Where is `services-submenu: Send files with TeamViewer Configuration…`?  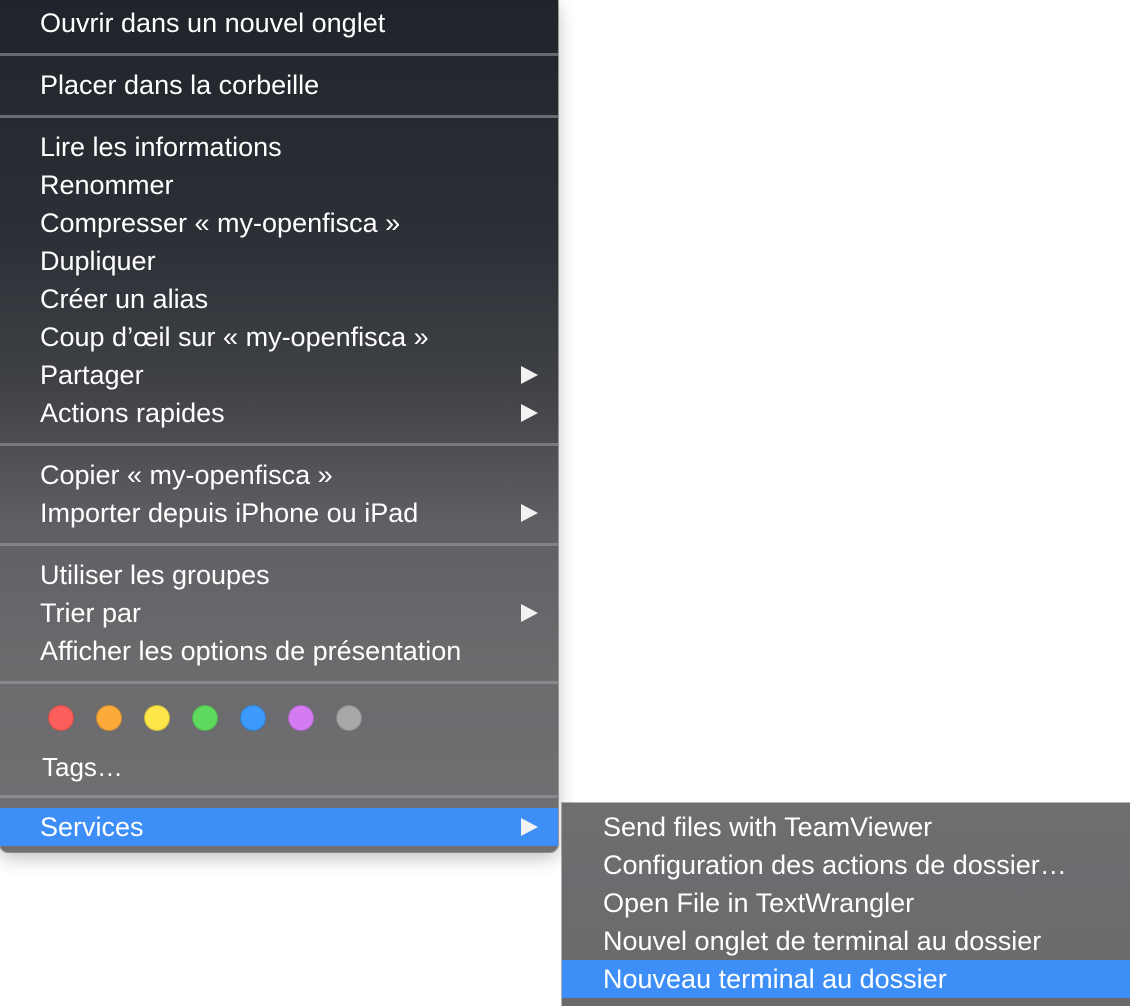 services-submenu: Send files with TeamViewer Configuration… is located at coordinates (846, 904).